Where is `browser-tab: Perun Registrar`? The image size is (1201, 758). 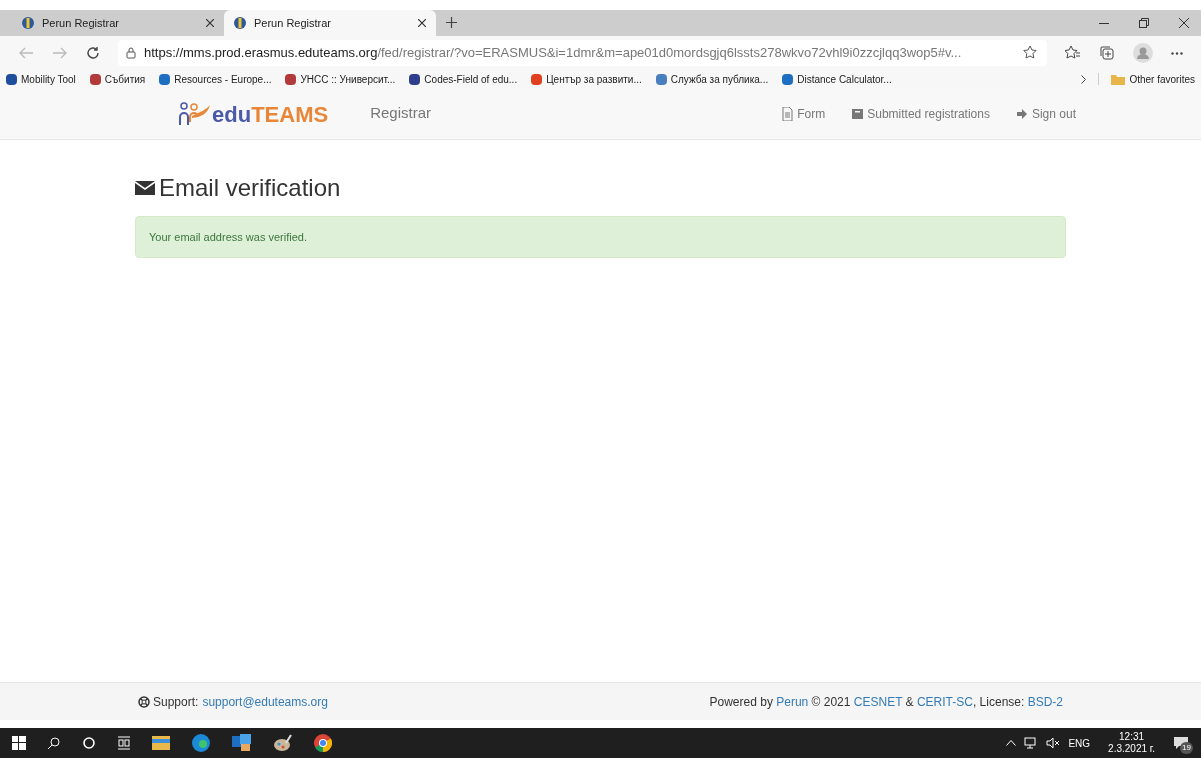
browser-tab: Perun Registrar is located at coordinates (330, 23).